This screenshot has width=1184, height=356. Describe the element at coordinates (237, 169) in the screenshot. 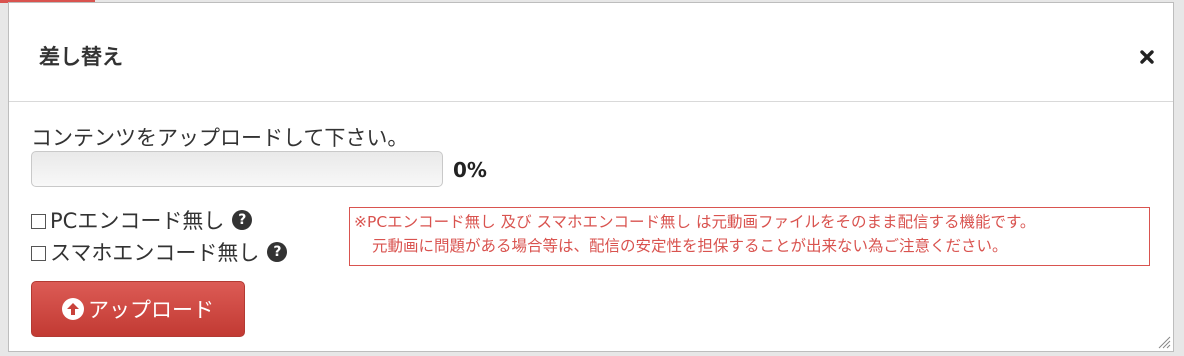

I see `upload-progress-bar` at that location.